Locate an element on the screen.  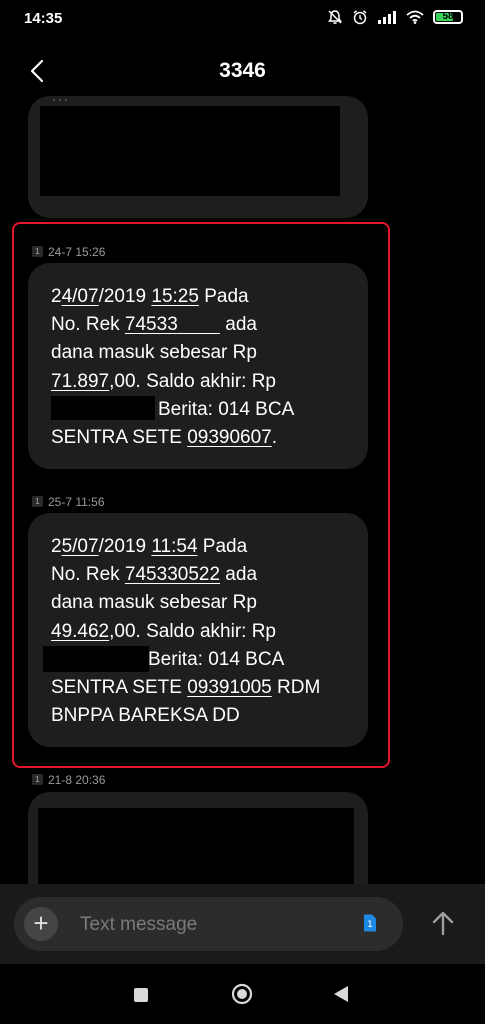
conversation-header: 3346 is located at coordinates (242, 72).